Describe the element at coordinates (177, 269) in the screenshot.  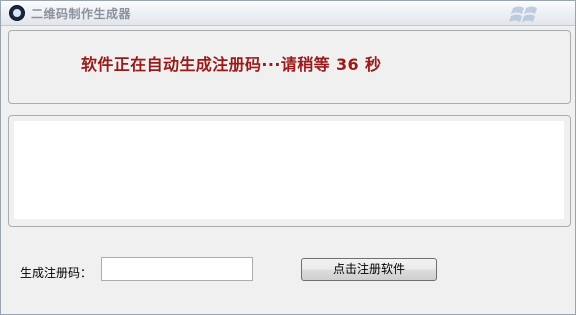
I see `registration-code-input` at that location.